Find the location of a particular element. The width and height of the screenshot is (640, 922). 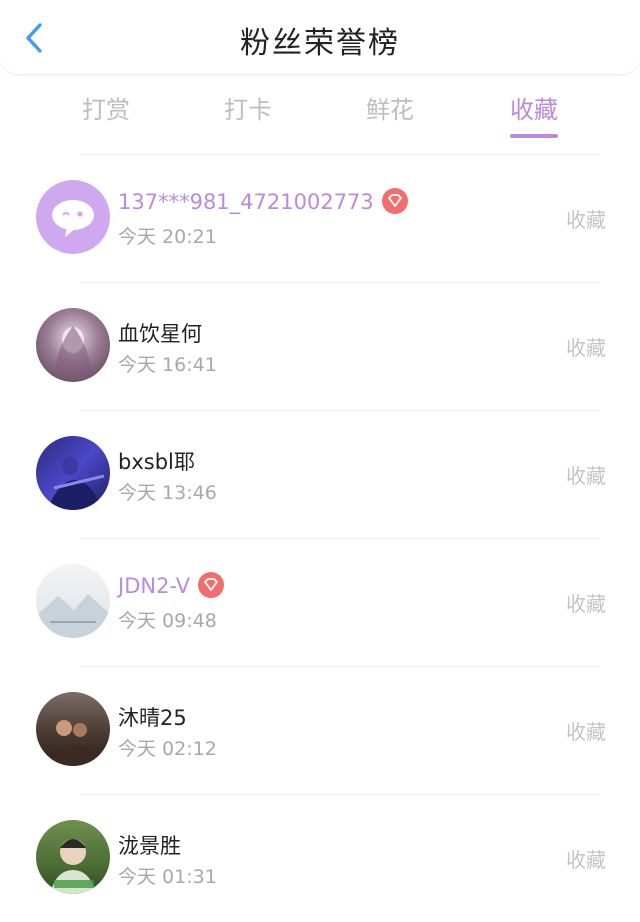

list-item: JDN2-V 今天 09:48 收藏 is located at coordinates (320, 602).